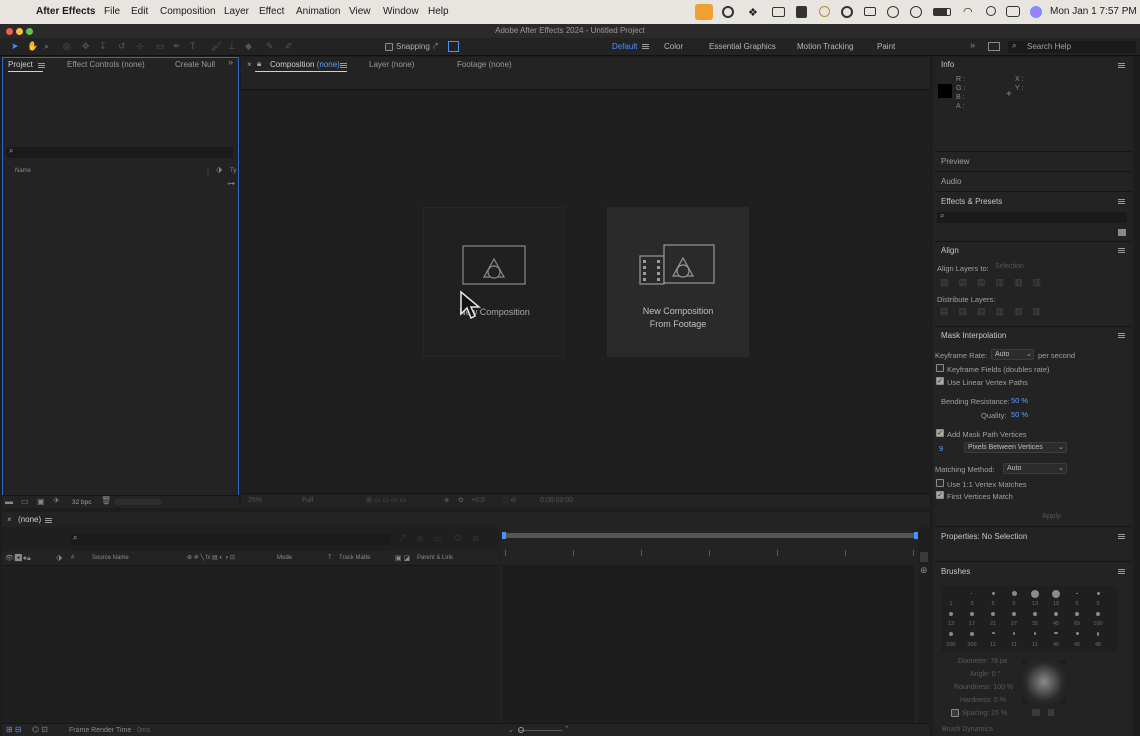 The height and width of the screenshot is (736, 1140). Describe the element at coordinates (753, 12) in the screenshot. I see `dropbox-icon: ❖` at that location.